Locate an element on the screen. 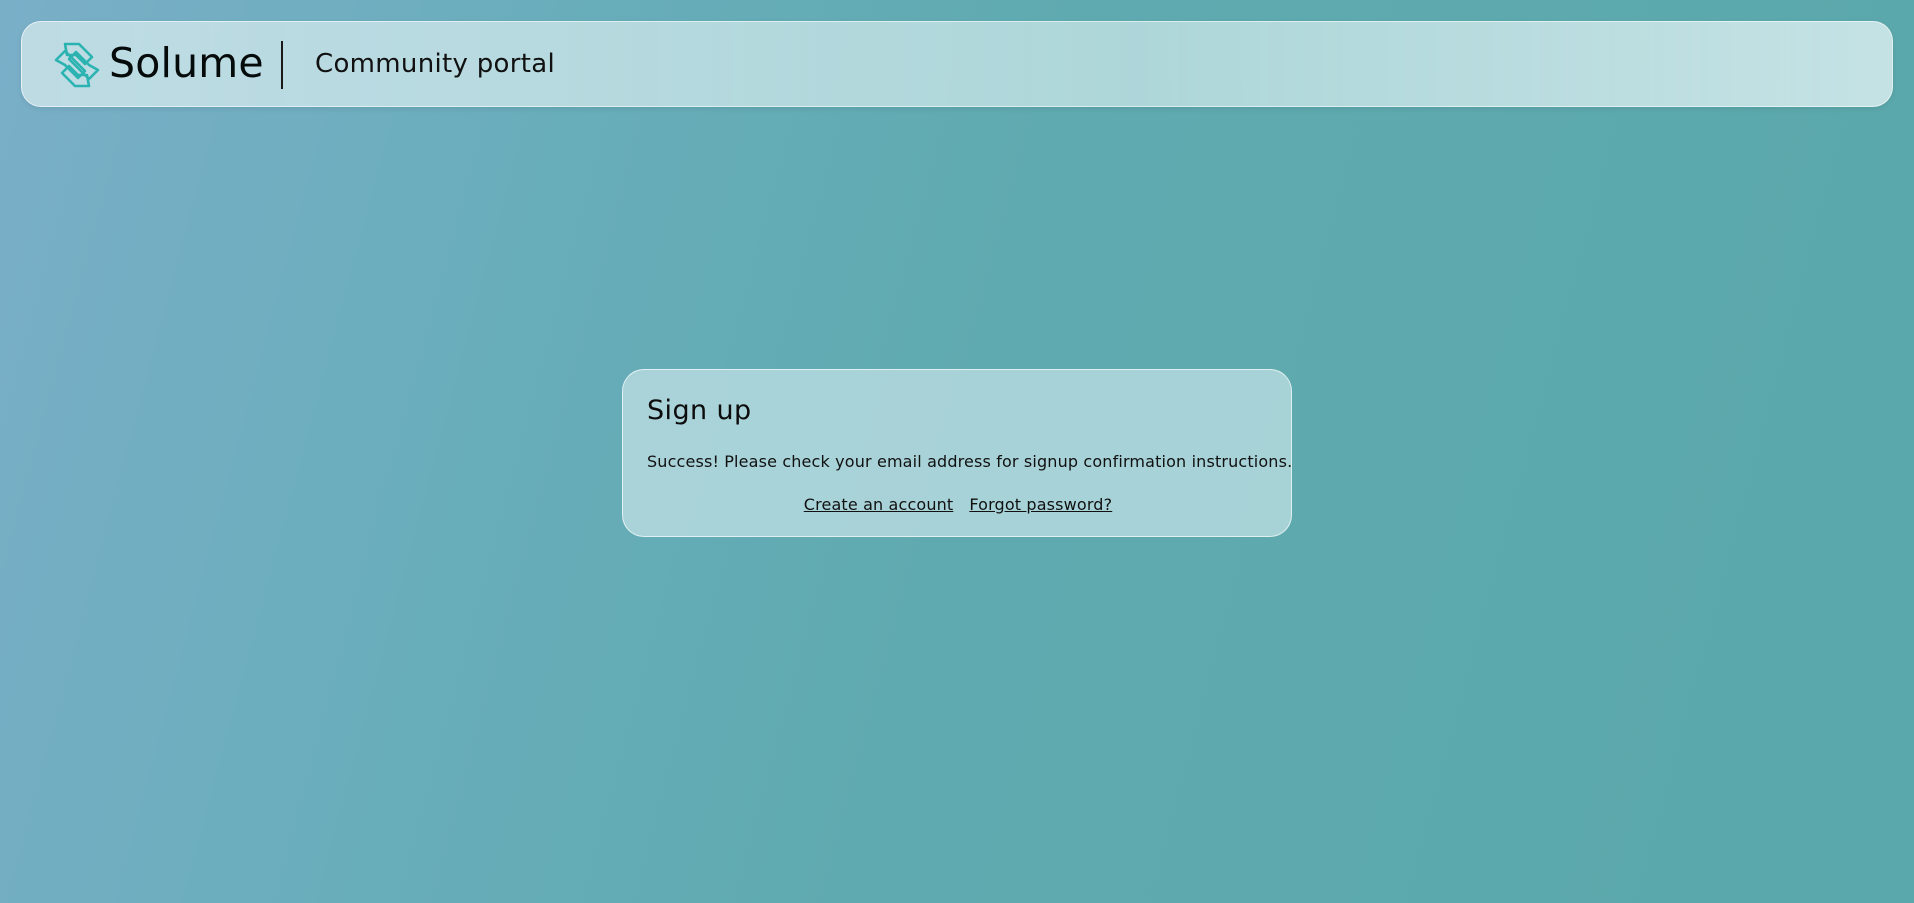 Image resolution: width=1914 pixels, height=903 pixels. card-links: Create an account Forgot password? is located at coordinates (958, 505).